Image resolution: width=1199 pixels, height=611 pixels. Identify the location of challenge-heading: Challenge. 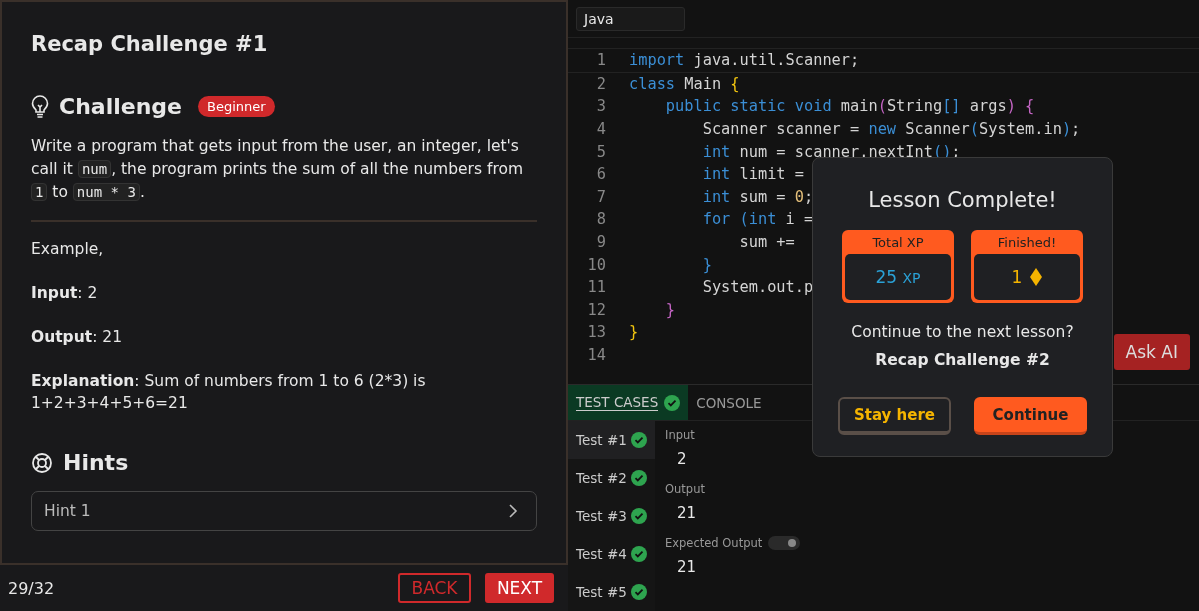
(120, 106).